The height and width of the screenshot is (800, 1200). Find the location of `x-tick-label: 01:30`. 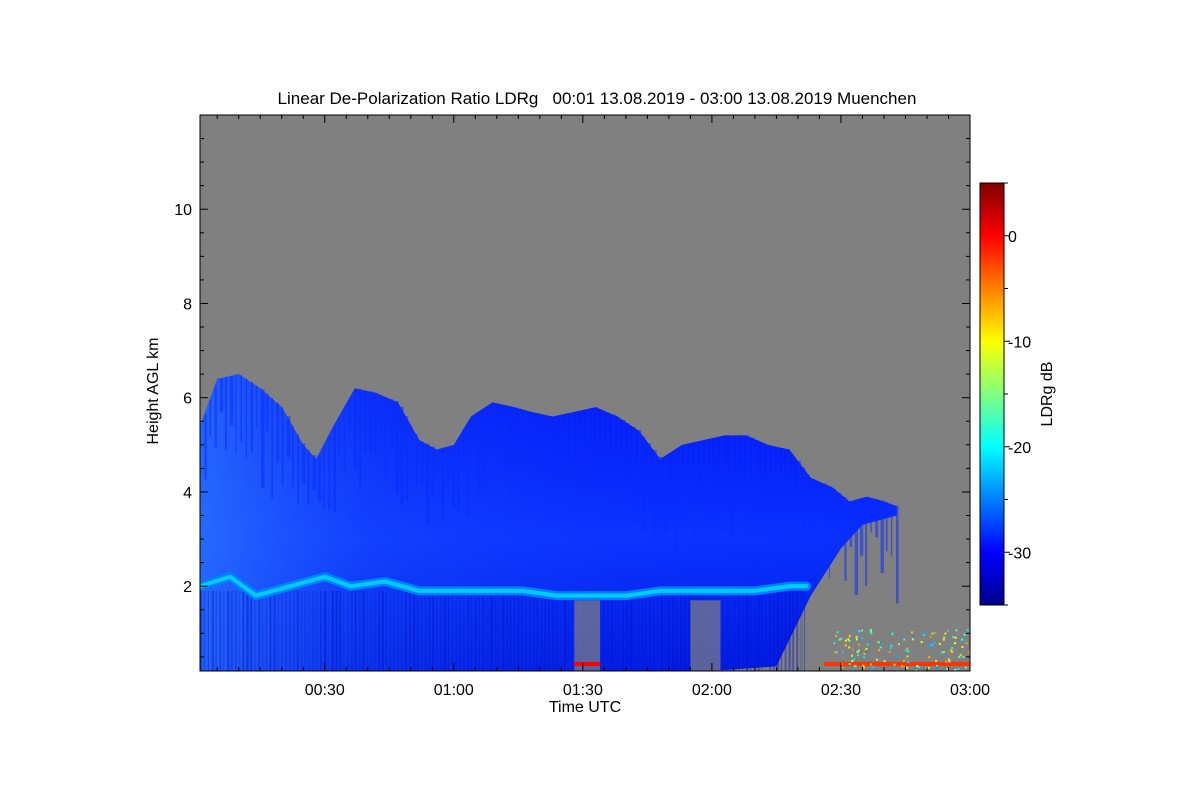

x-tick-label: 01:30 is located at coordinates (583, 690).